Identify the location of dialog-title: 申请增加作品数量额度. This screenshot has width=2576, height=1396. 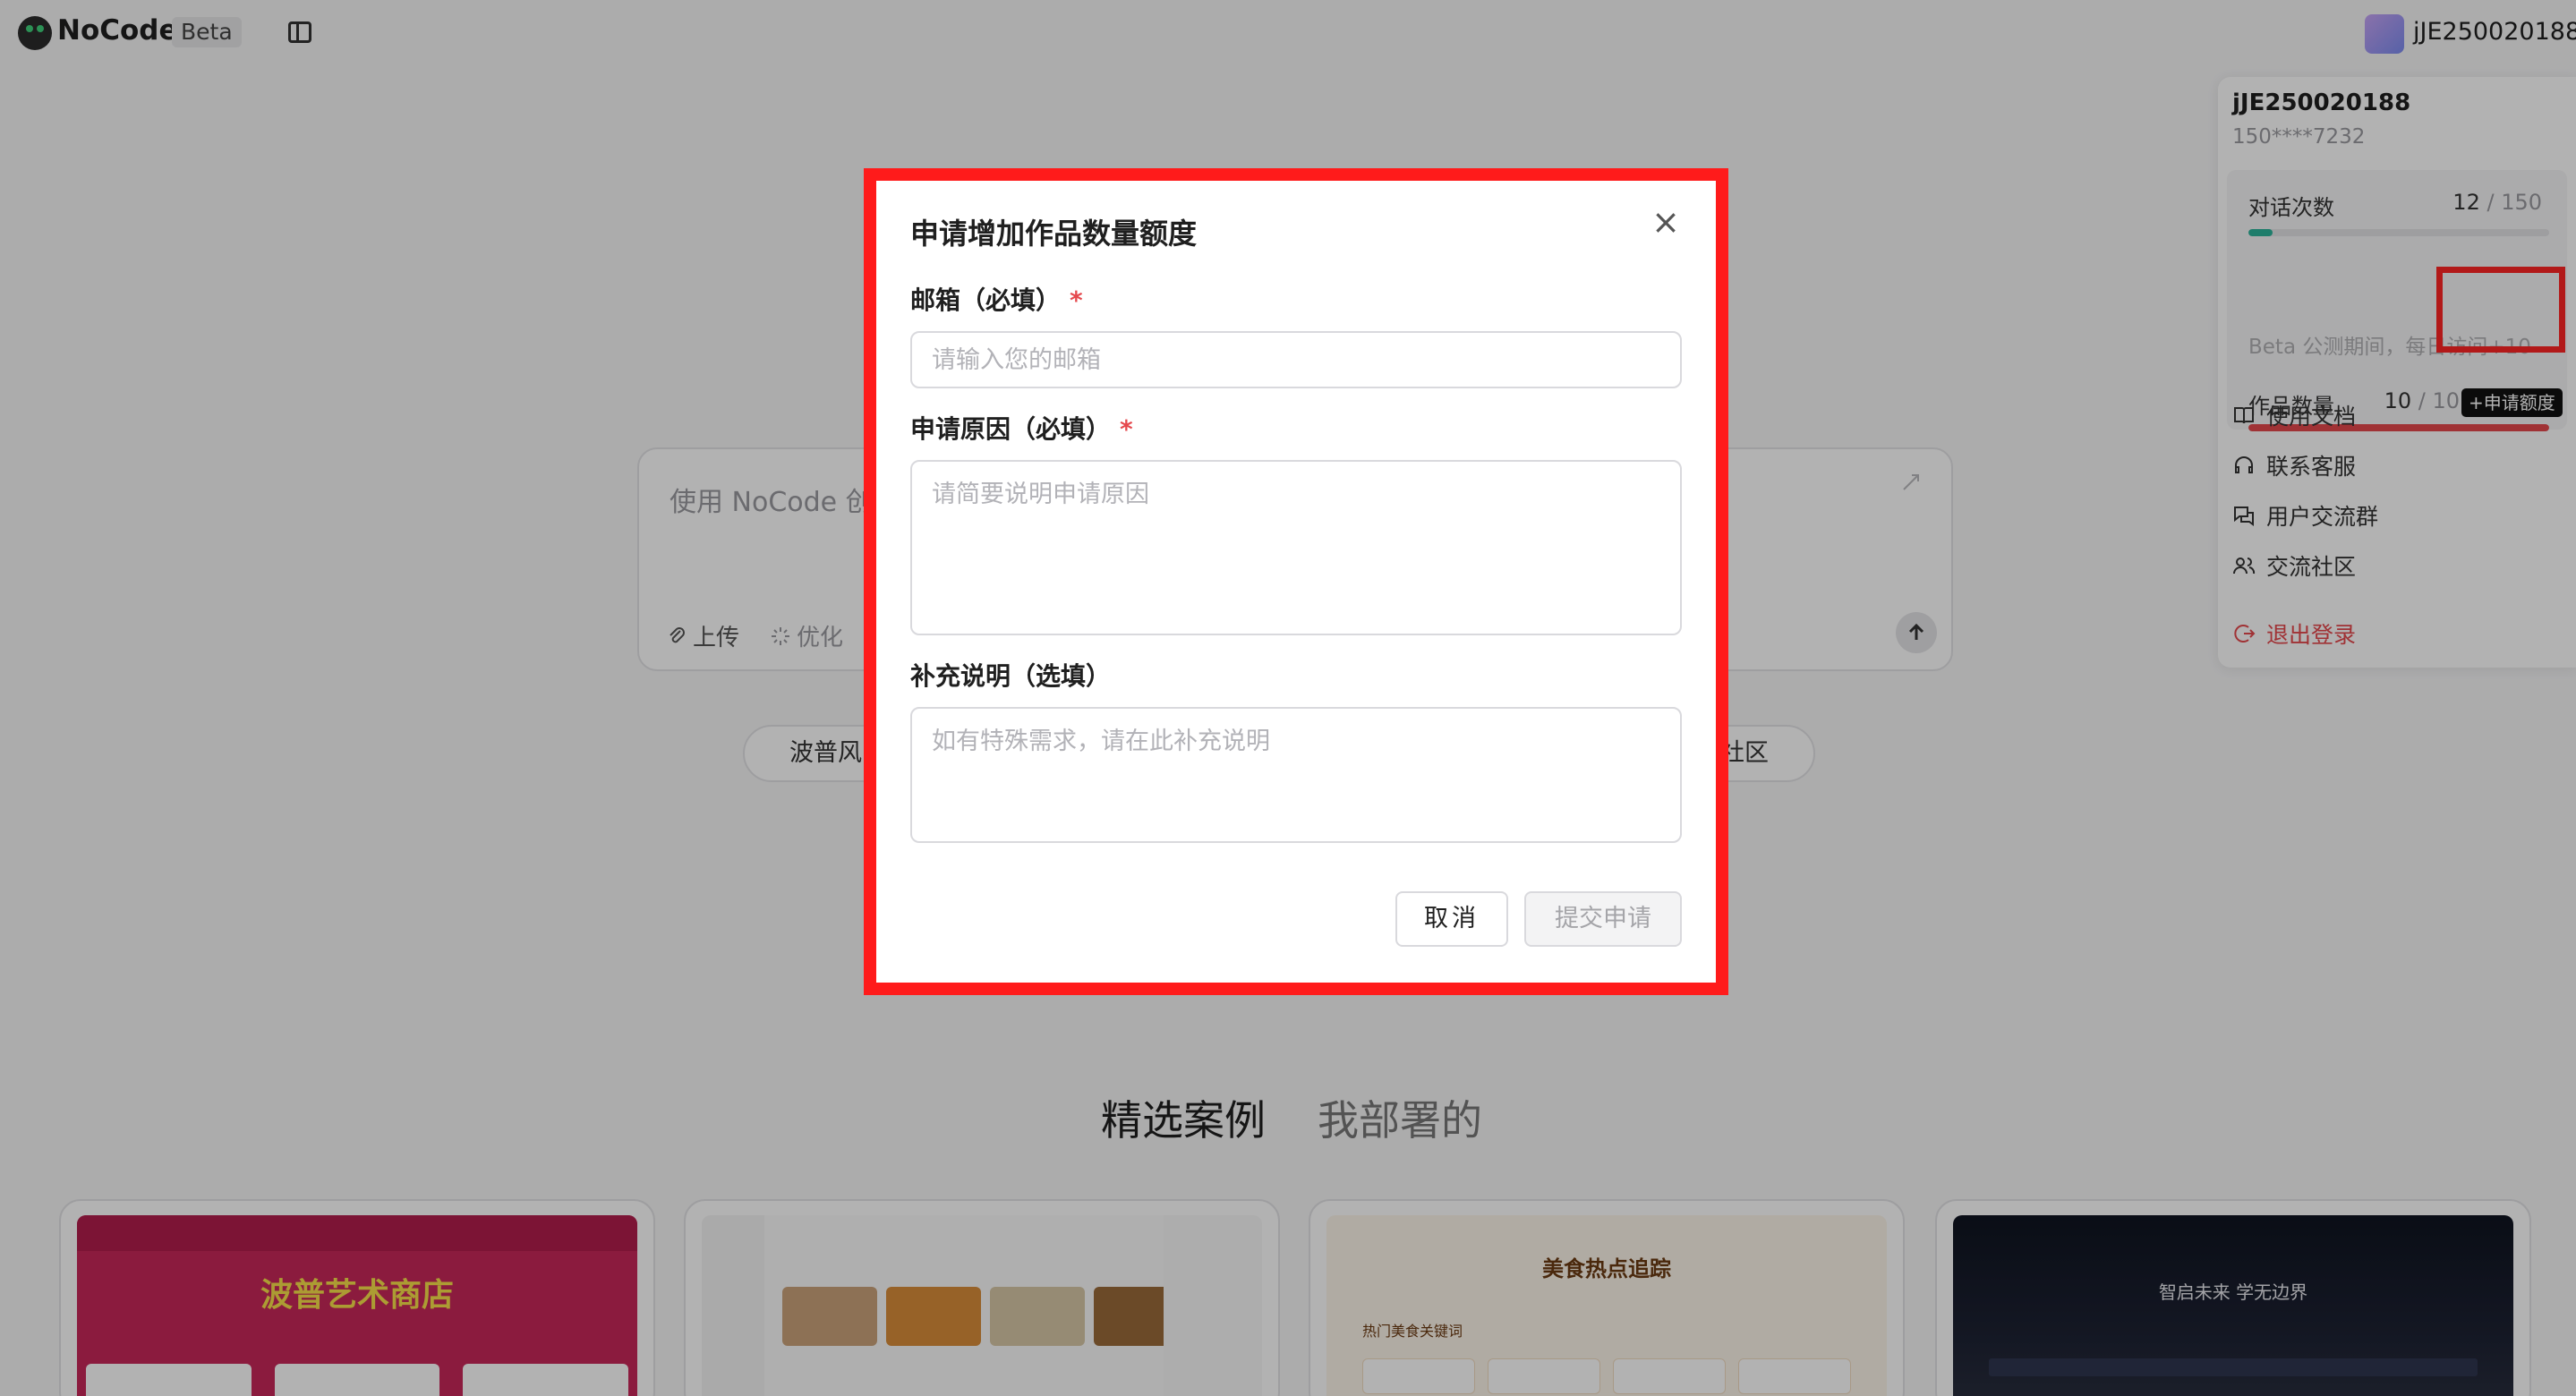
(1054, 234).